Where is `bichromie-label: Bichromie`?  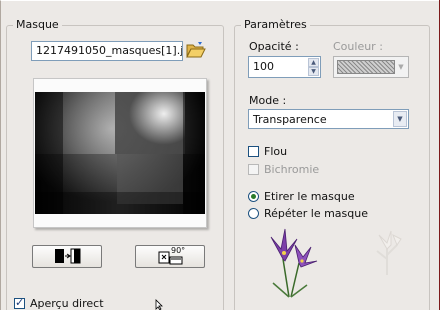 bichromie-label: Bichromie is located at coordinates (292, 169).